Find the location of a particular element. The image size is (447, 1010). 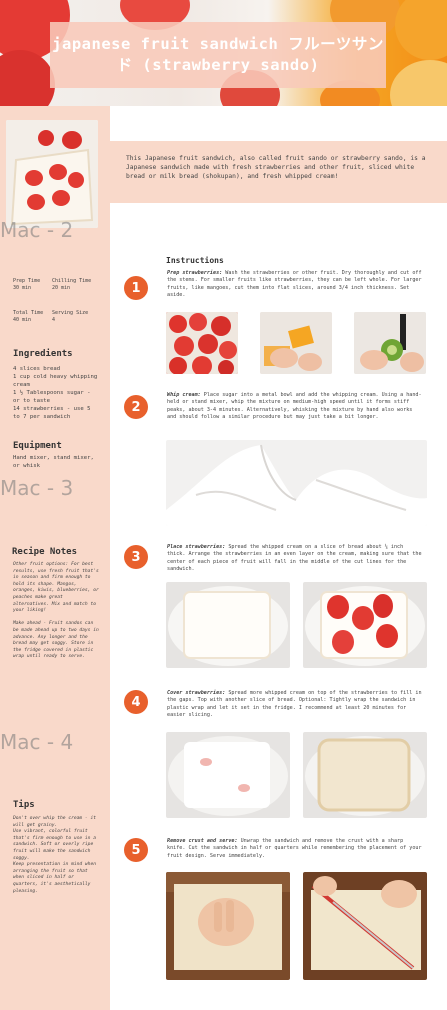

ingredients-heading: Ingredients is located at coordinates (43, 354).